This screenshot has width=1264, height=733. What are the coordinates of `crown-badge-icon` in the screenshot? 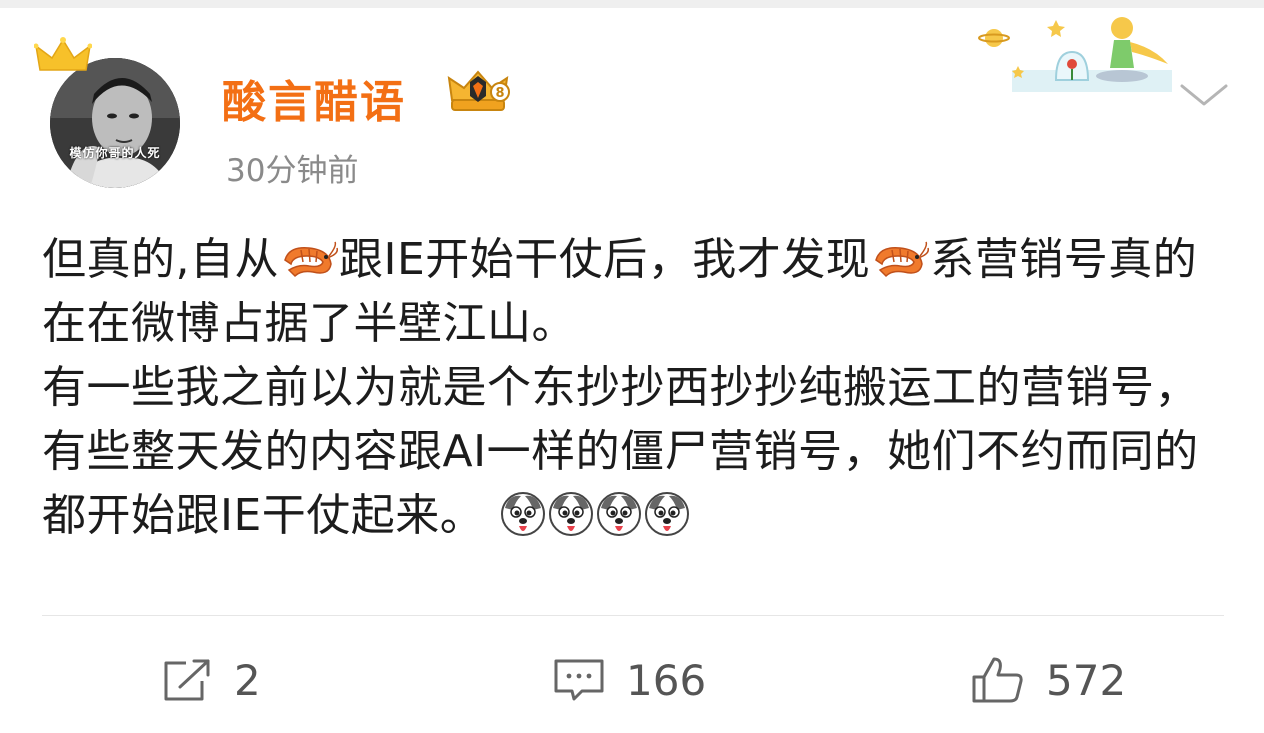 It's located at (63, 54).